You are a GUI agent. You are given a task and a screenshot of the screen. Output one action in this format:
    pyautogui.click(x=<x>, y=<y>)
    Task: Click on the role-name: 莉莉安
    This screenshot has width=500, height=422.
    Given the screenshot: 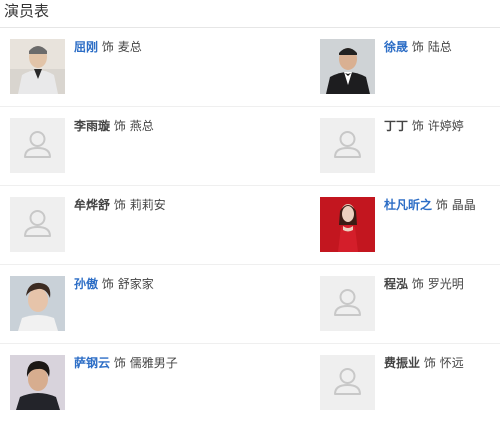 What is the action you would take?
    pyautogui.click(x=147, y=205)
    